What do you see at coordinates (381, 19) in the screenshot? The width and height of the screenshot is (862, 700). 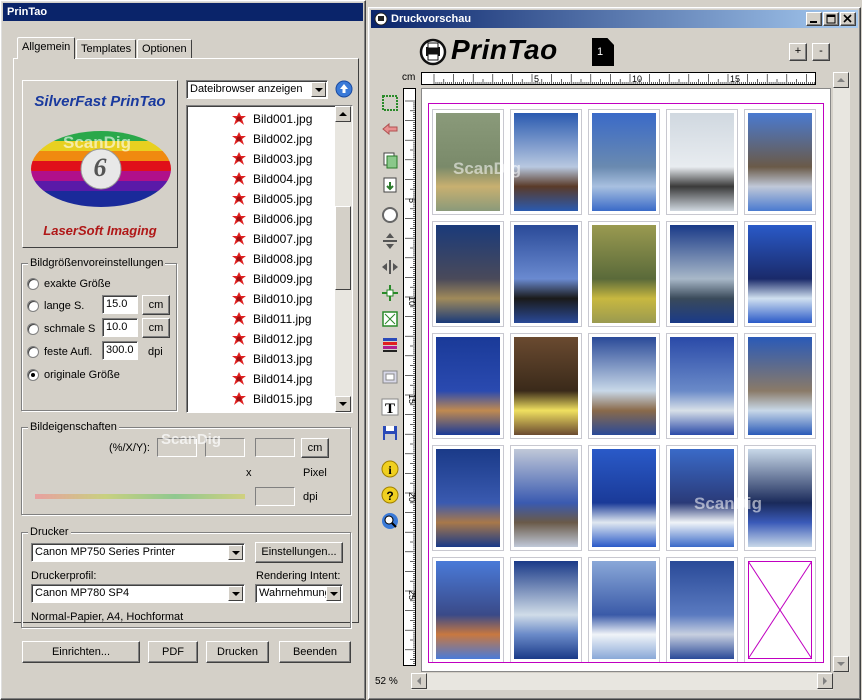 I see `app-icon` at bounding box center [381, 19].